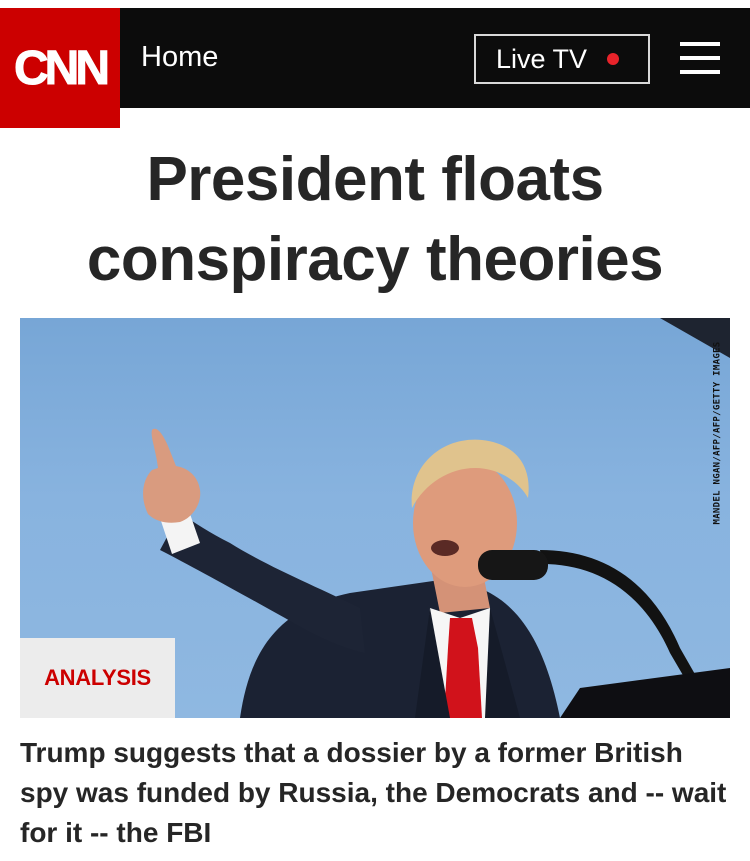  I want to click on live-tv-button: Live TV, so click(562, 59).